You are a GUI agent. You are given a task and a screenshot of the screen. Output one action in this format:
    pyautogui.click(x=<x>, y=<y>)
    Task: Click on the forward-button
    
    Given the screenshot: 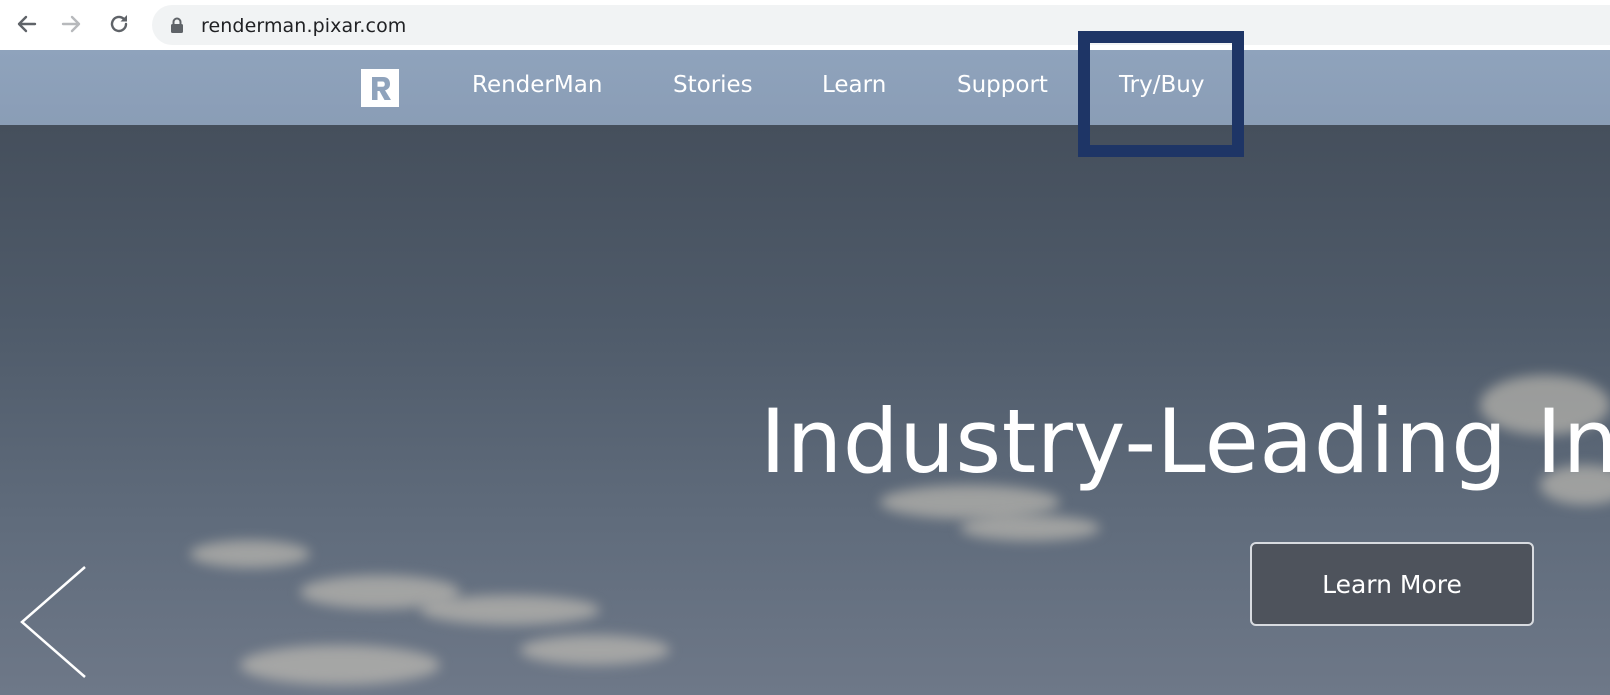 What is the action you would take?
    pyautogui.click(x=72, y=24)
    